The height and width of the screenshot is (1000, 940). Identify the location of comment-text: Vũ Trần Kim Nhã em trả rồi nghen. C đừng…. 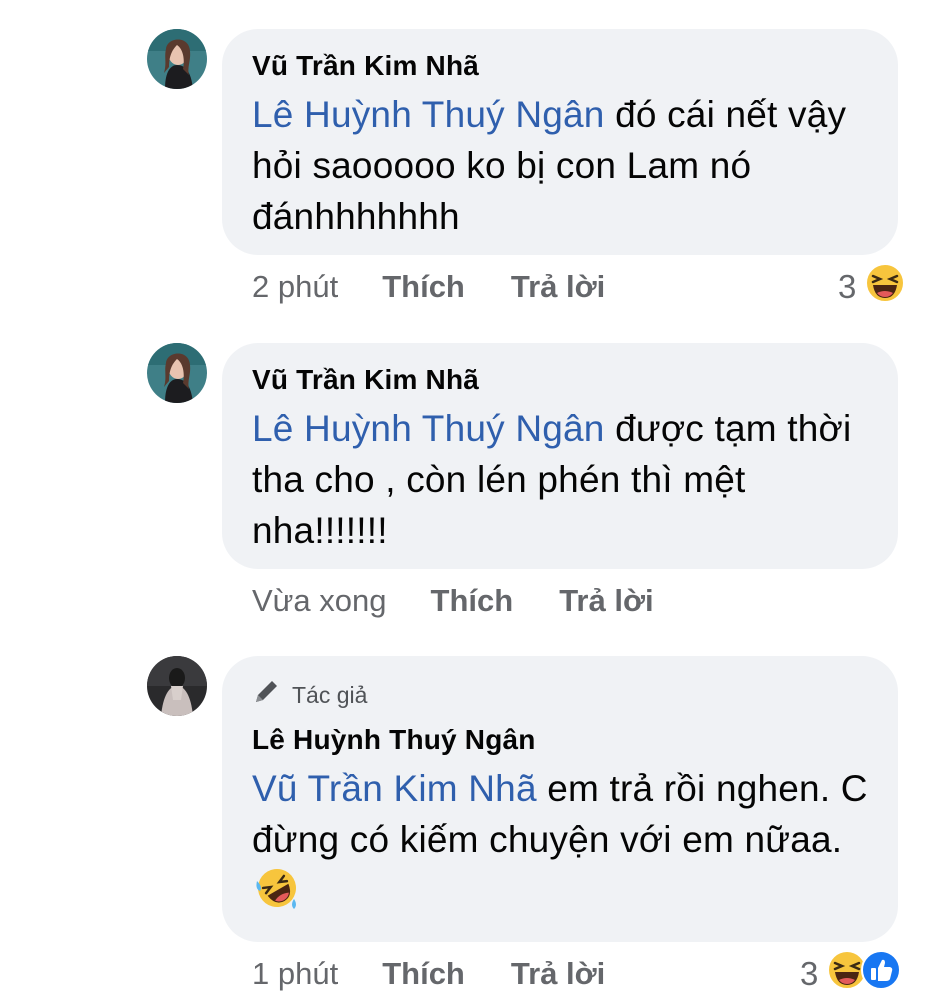
(560, 843).